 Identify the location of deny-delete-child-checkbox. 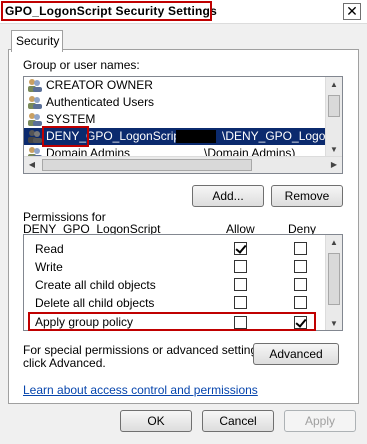
(300, 302).